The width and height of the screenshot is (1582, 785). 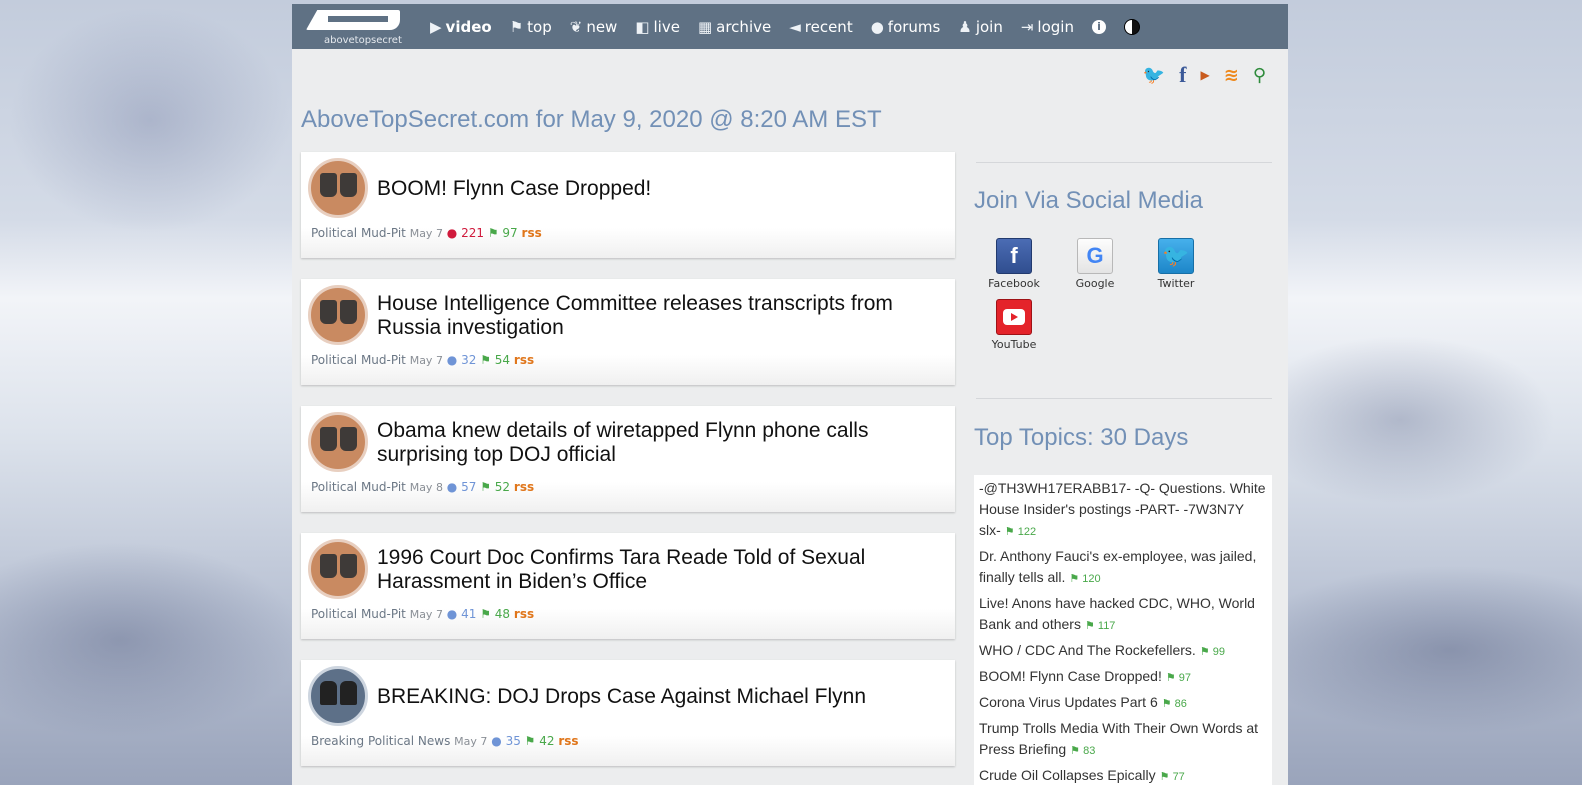 What do you see at coordinates (795, 26) in the screenshot?
I see `megaphone-icon: ◄` at bounding box center [795, 26].